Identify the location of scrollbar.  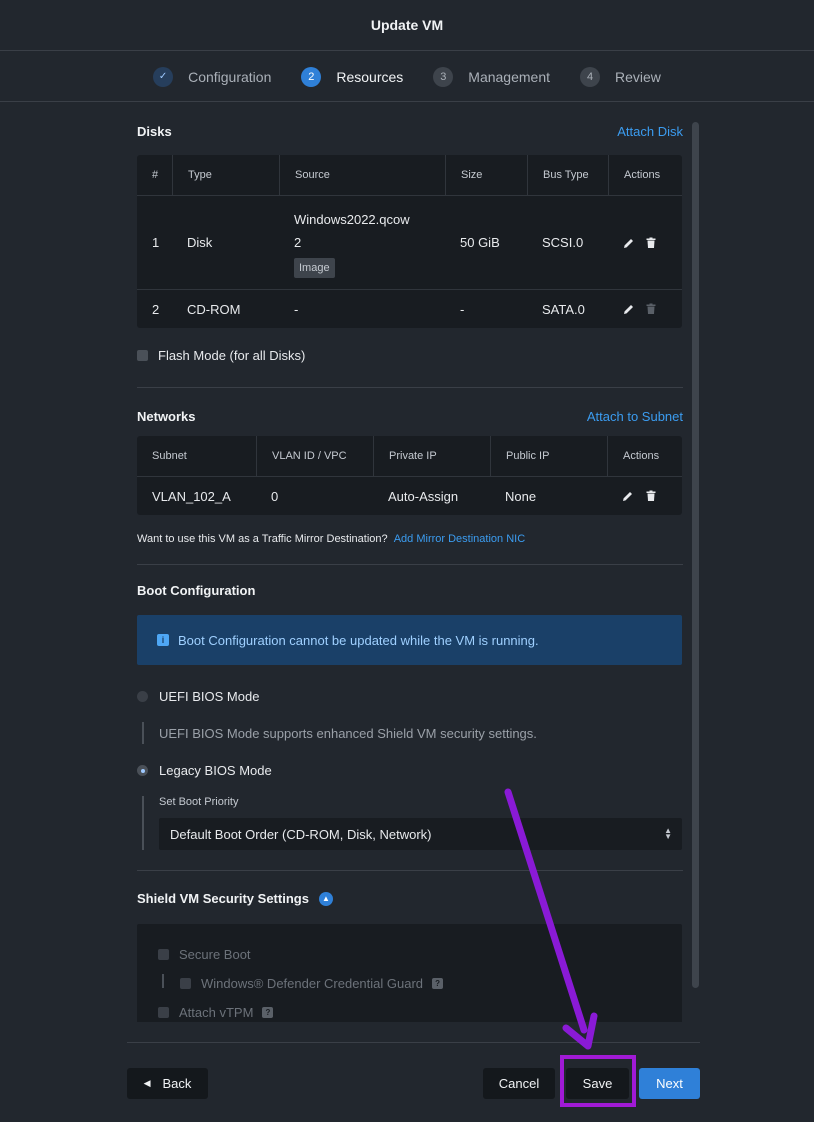
(695, 555).